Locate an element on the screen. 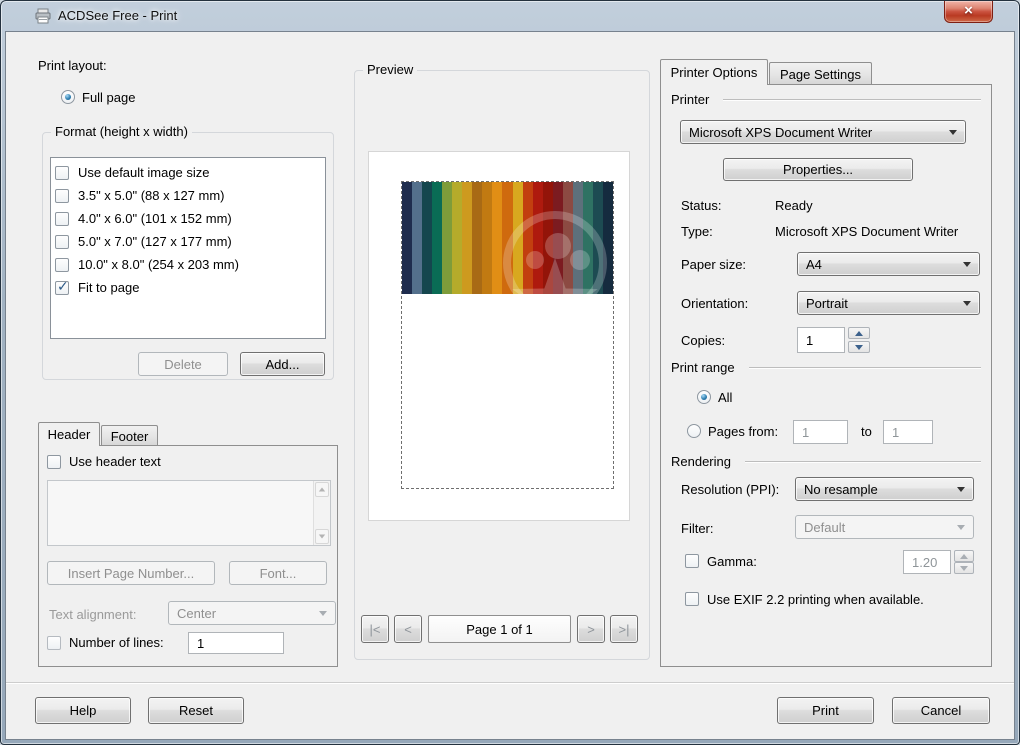 The image size is (1020, 745). status-value: Ready is located at coordinates (794, 205).